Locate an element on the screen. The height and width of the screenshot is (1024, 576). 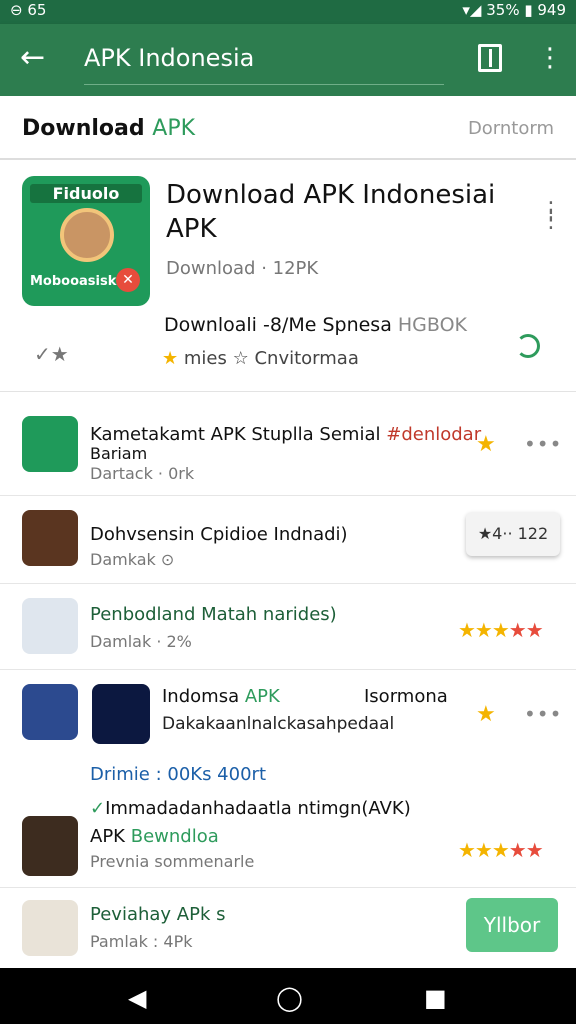
list-item-title: Indomsa APK is located at coordinates (221, 696).